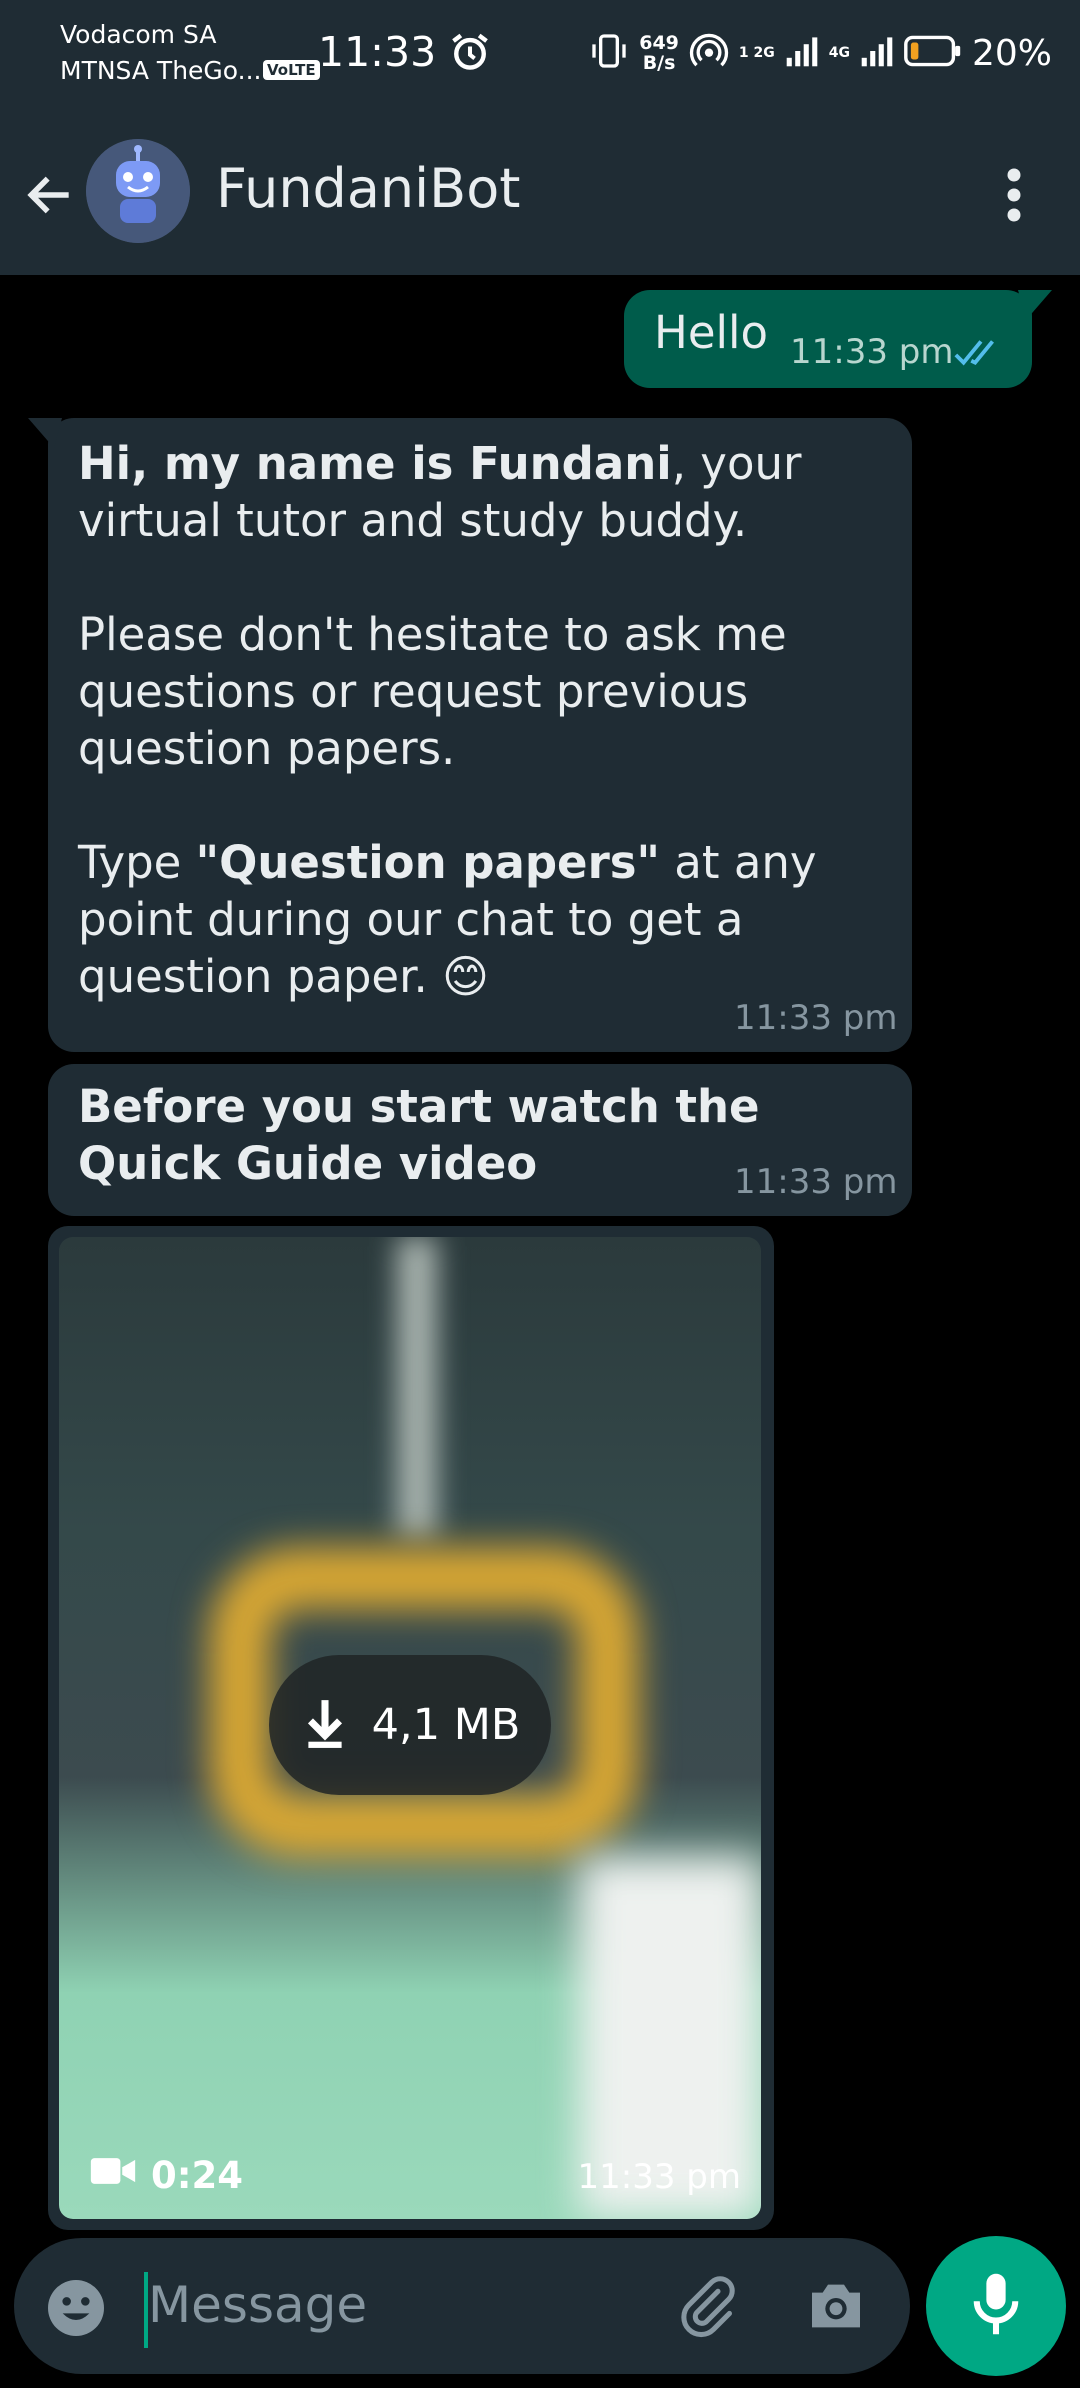  What do you see at coordinates (368, 188) in the screenshot?
I see `contact-name: FundaniBot` at bounding box center [368, 188].